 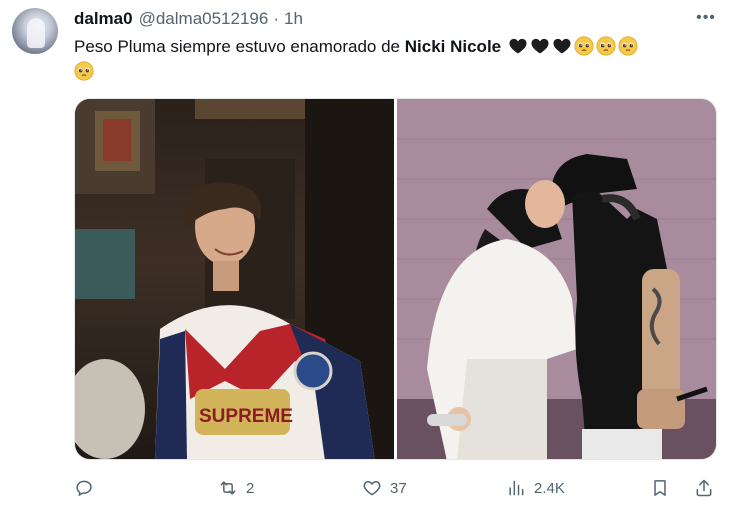 I want to click on avatar, so click(x=35, y=31).